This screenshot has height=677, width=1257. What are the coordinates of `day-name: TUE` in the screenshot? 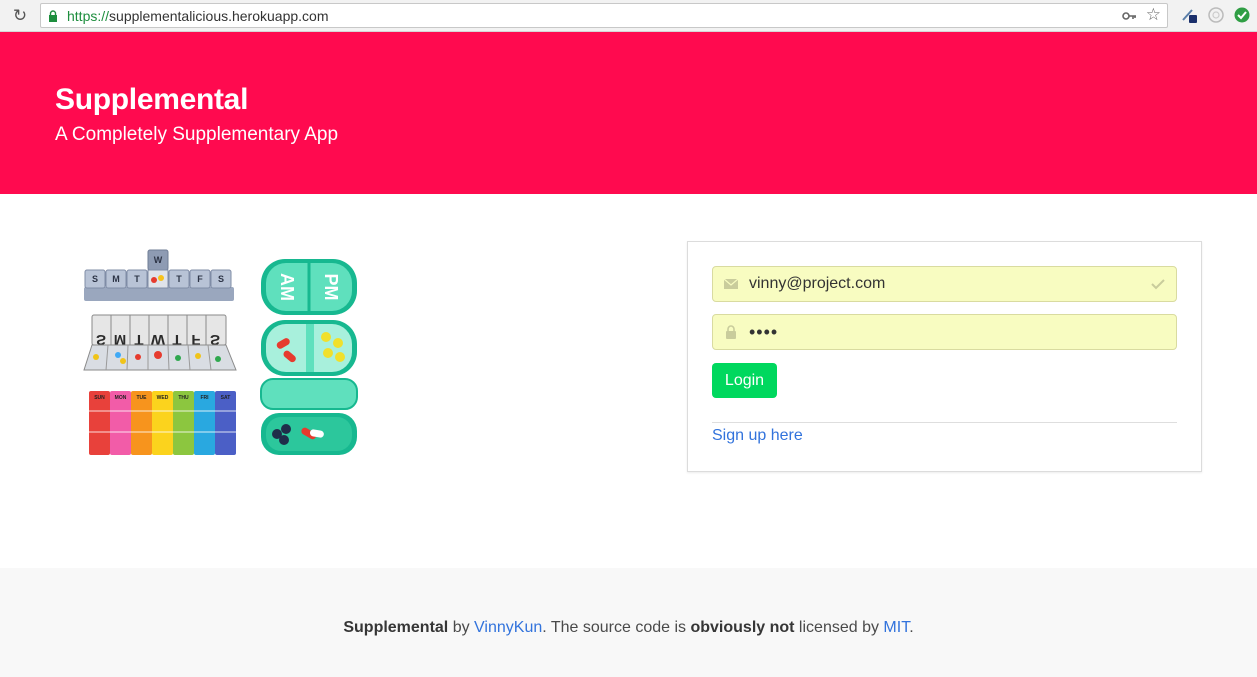 It's located at (142, 398).